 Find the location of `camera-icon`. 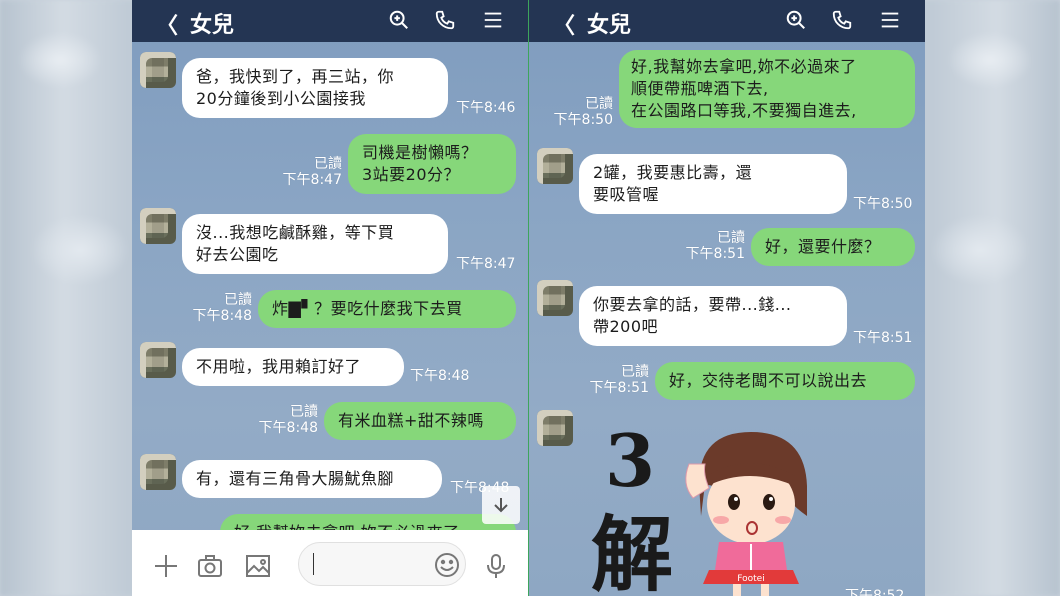

camera-icon is located at coordinates (210, 566).